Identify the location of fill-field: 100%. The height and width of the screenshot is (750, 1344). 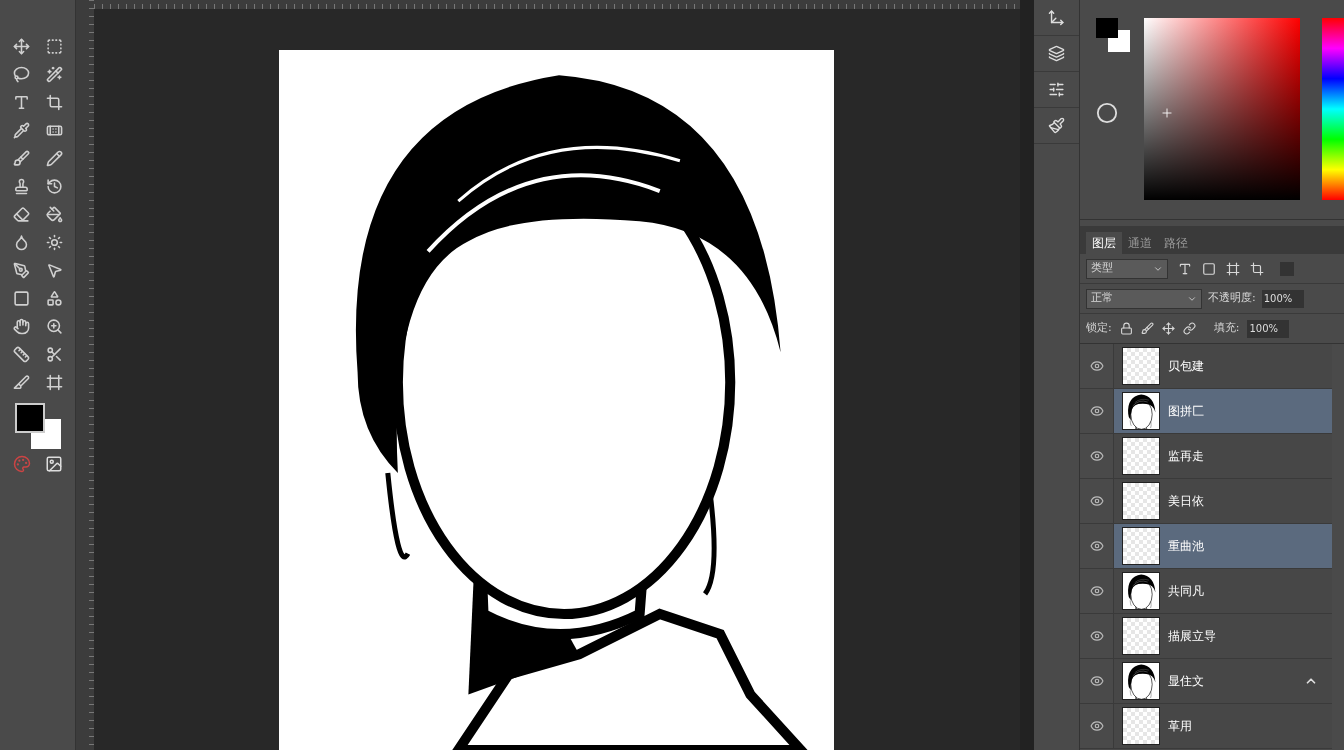
(1268, 328).